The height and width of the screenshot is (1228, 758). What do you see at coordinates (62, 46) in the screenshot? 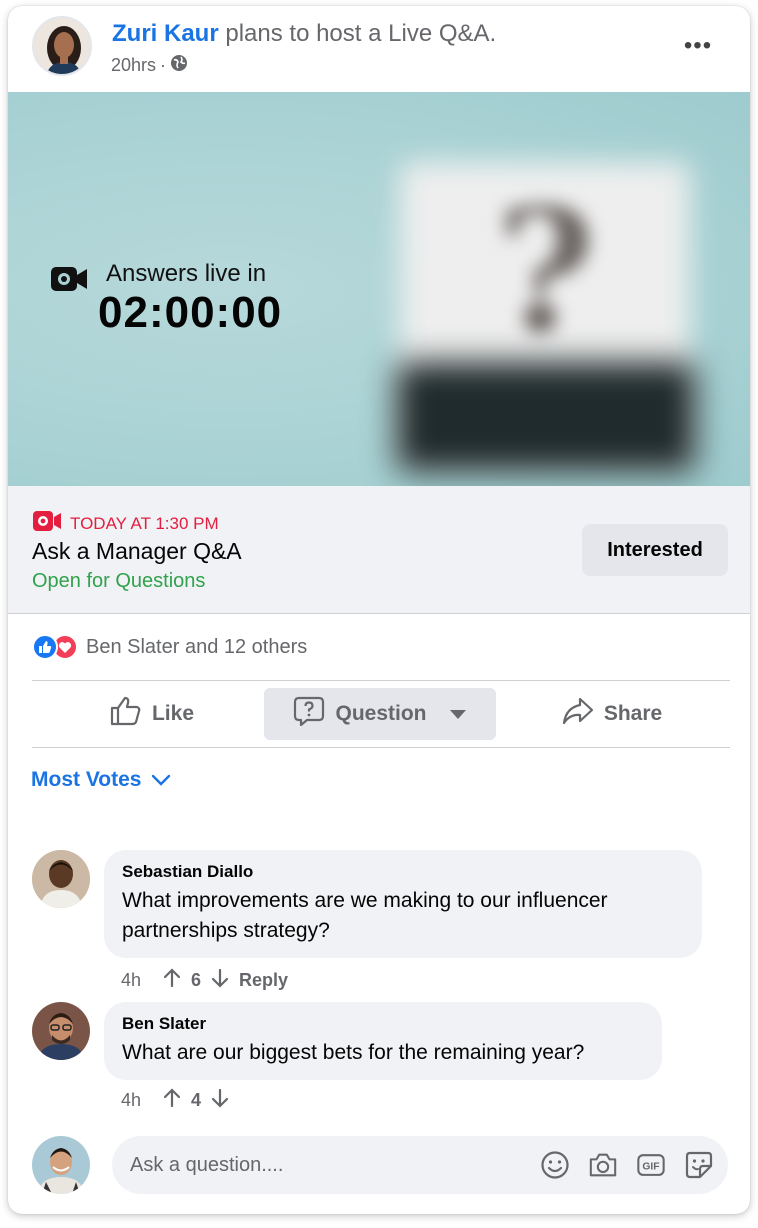
I see `author-avatar` at bounding box center [62, 46].